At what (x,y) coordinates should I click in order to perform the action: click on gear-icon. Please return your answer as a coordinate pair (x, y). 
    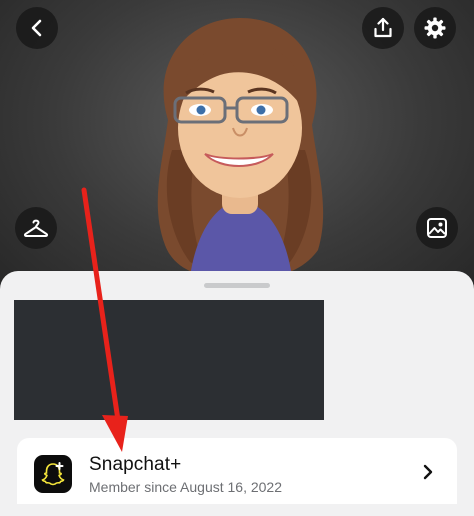
    Looking at the image, I should click on (435, 28).